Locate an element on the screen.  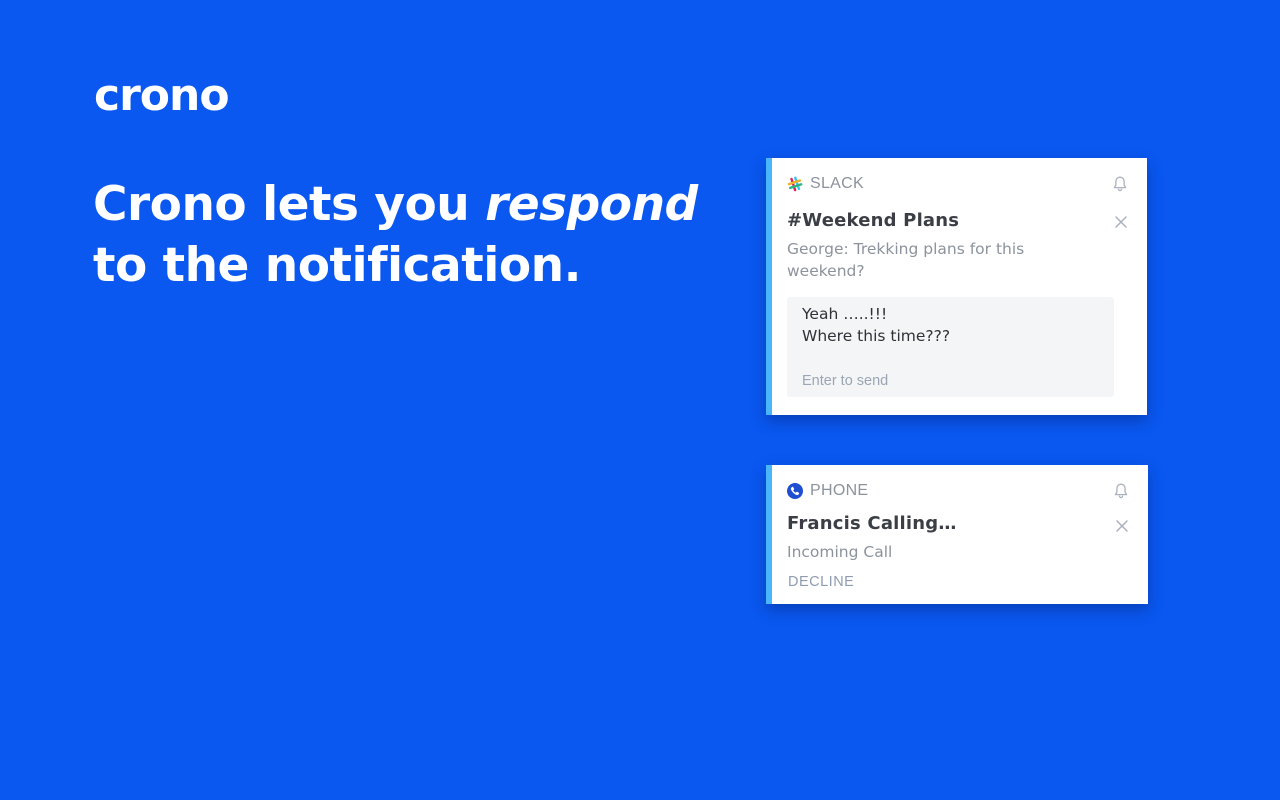
reply-input-value: Yeah …..!!! Where this time??? is located at coordinates (876, 325).